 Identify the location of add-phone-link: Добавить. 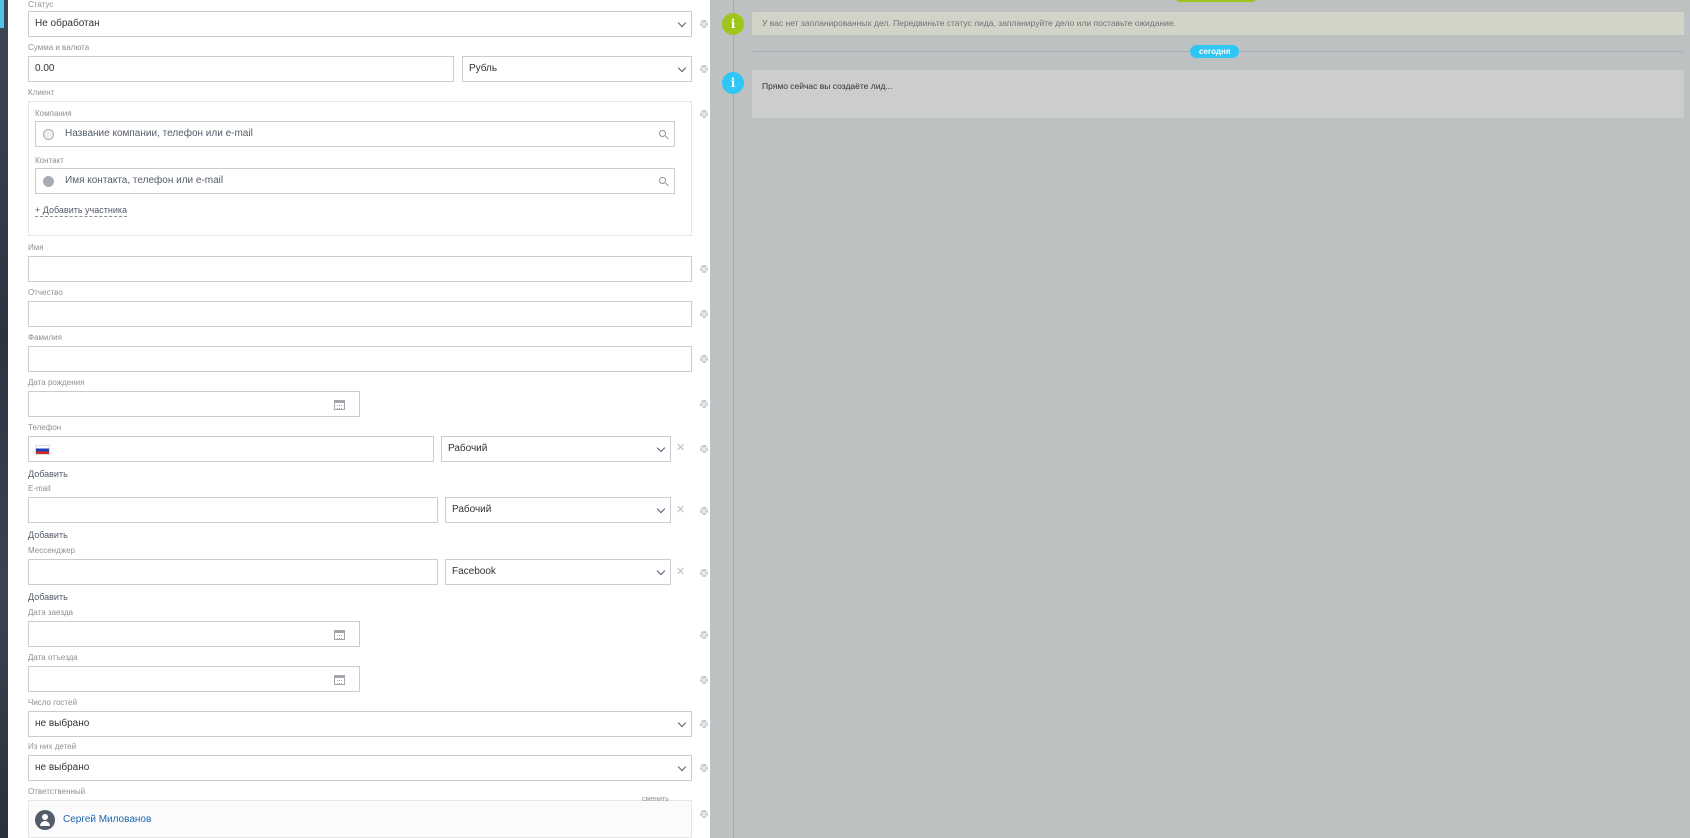
(48, 474).